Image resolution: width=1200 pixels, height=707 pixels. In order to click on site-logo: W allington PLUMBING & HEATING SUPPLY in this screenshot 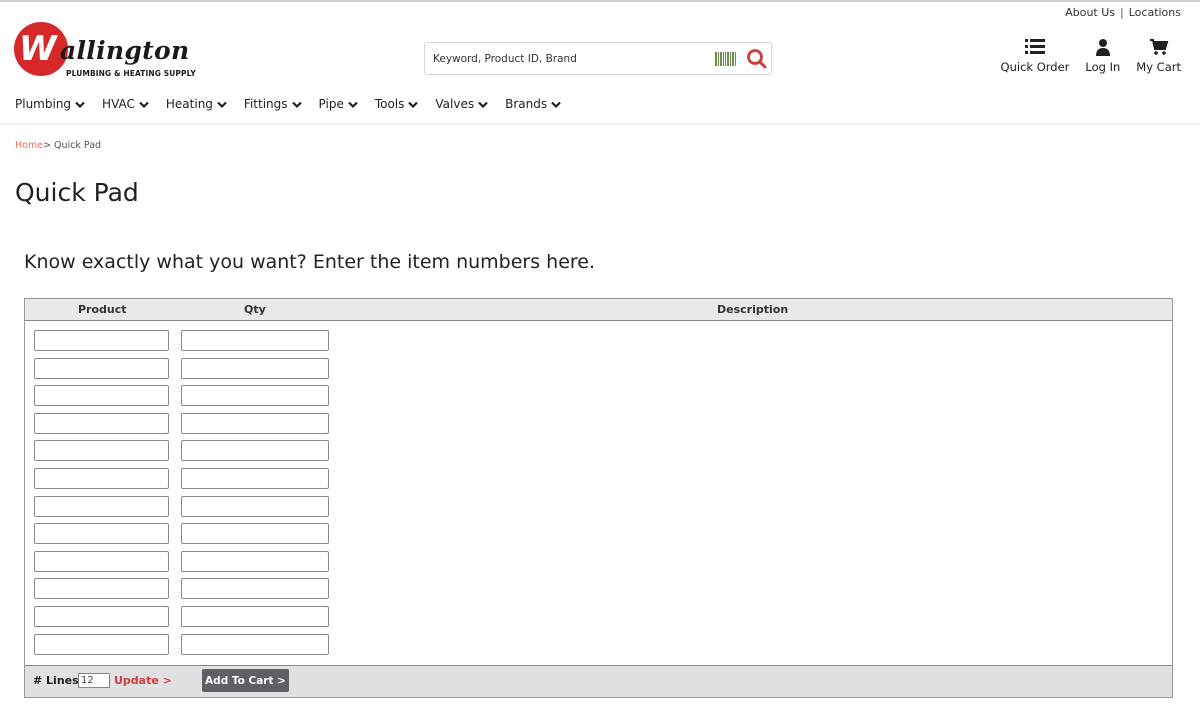, I will do `click(114, 52)`.